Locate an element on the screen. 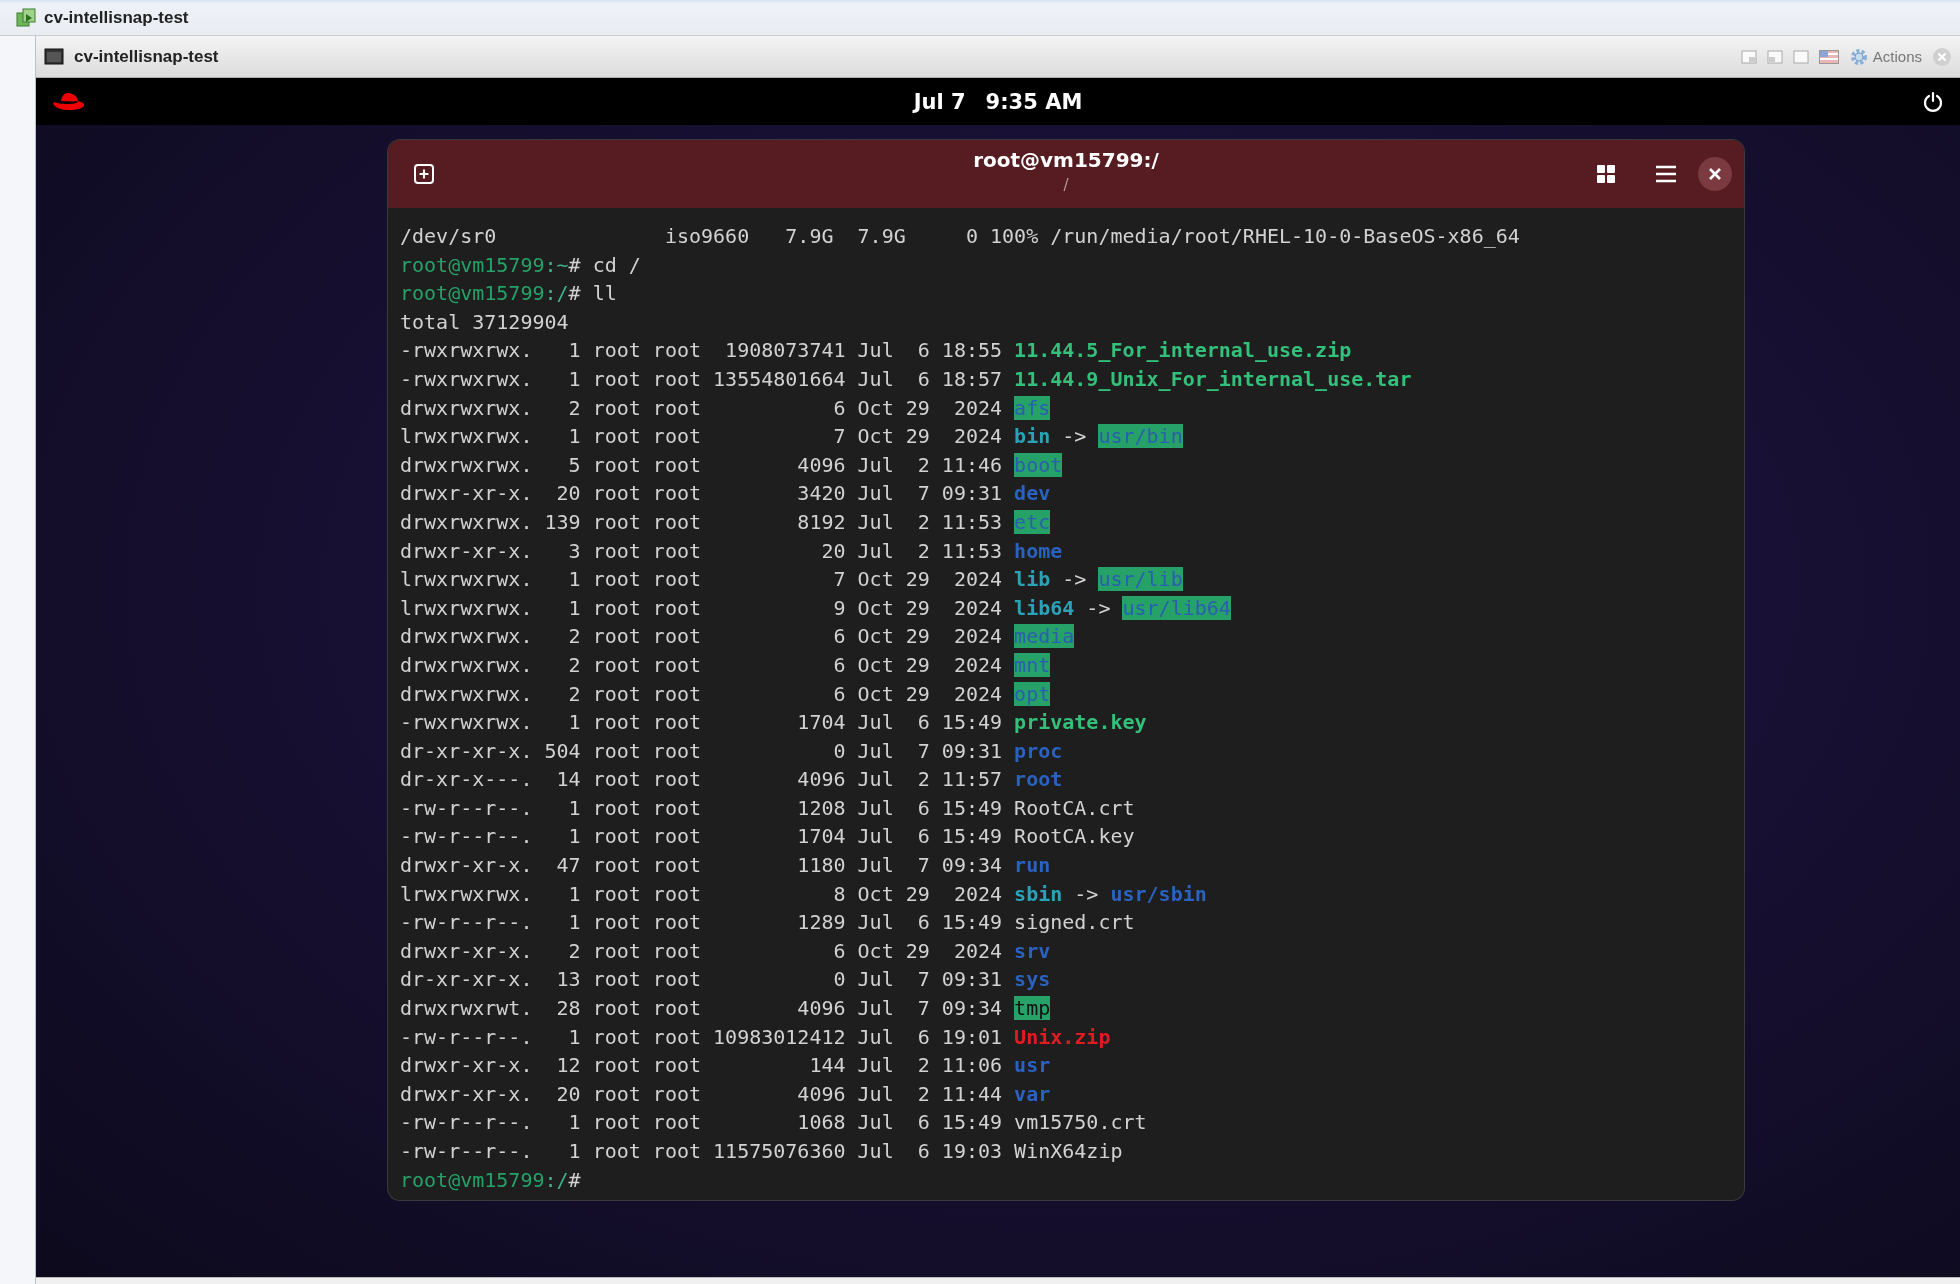 This screenshot has height=1284, width=1960. close-icon is located at coordinates (1715, 174).